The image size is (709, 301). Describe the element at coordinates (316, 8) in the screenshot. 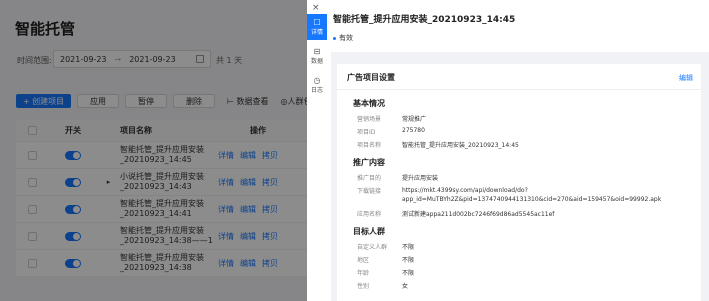

I see `close-icon: ×` at that location.